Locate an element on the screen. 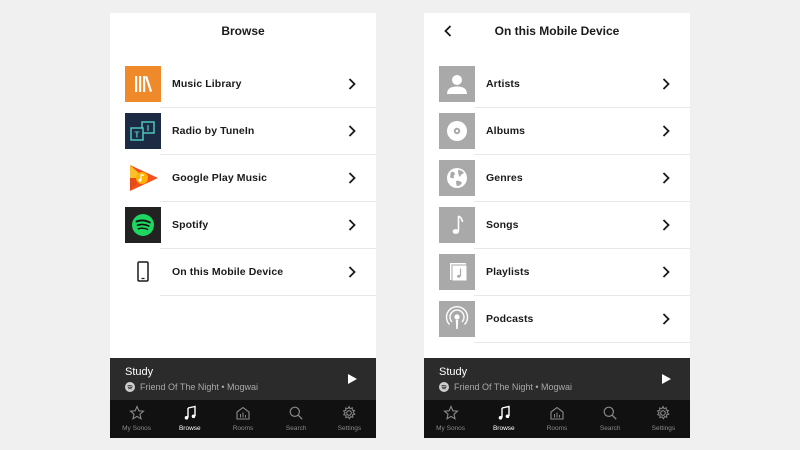 This screenshot has width=800, height=450. back-button is located at coordinates (448, 31).